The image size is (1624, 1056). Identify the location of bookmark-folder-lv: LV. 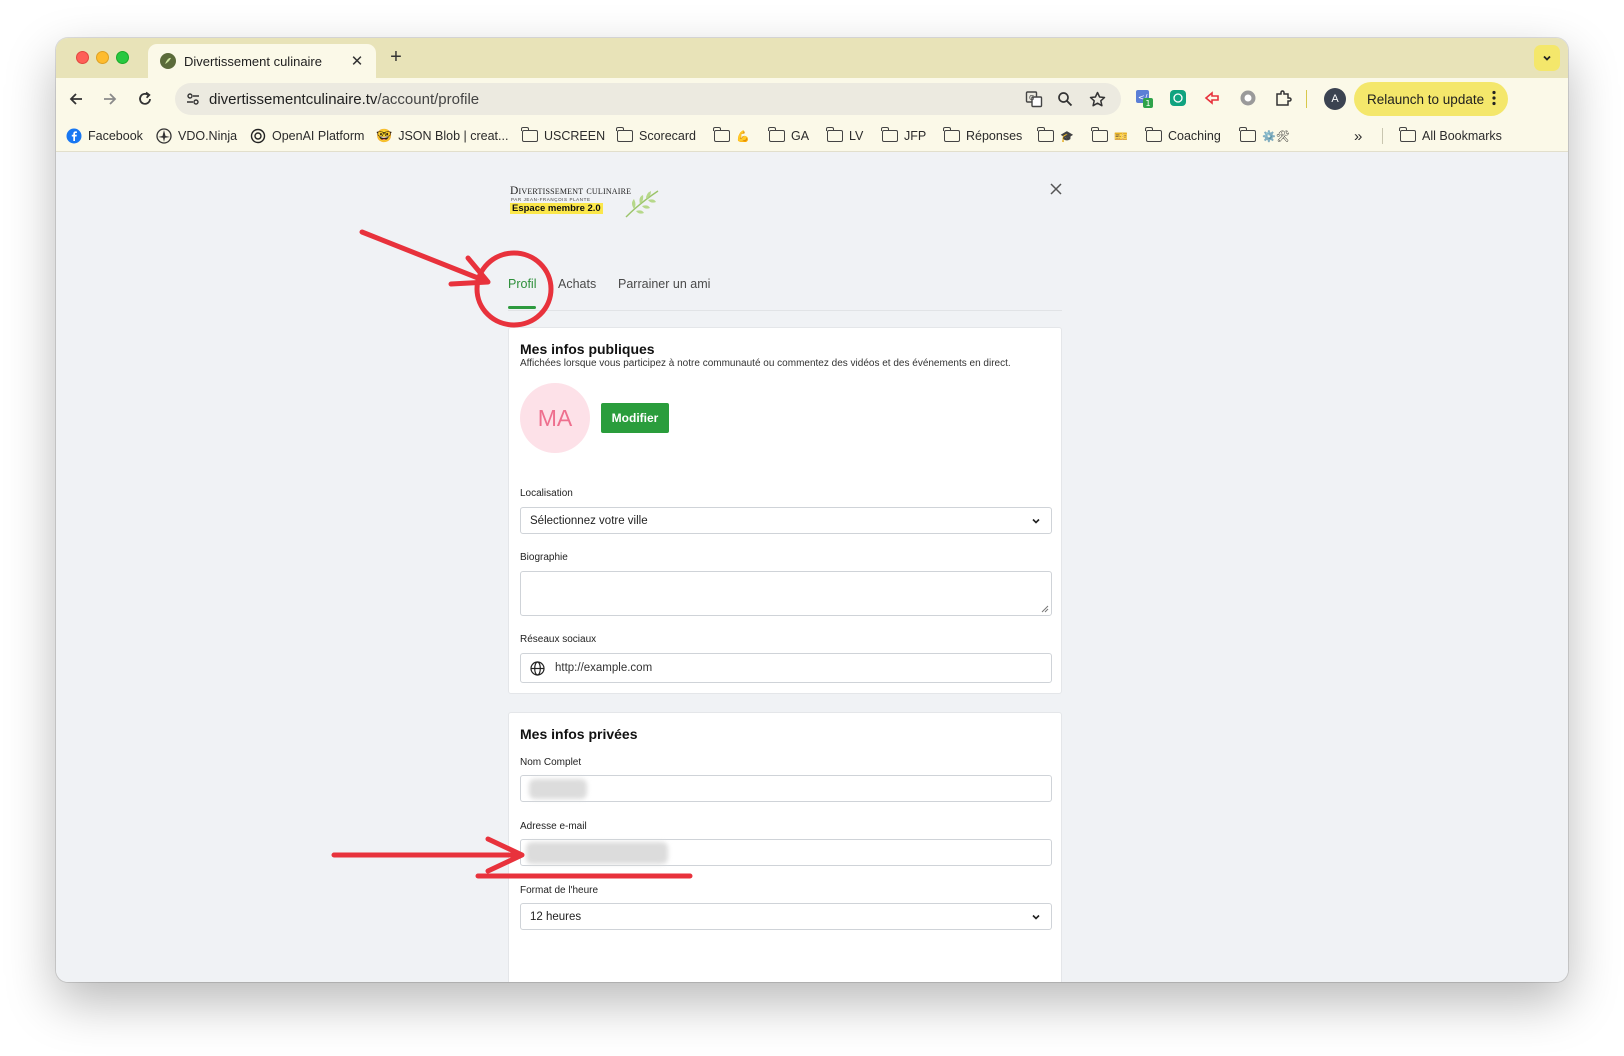
(845, 136).